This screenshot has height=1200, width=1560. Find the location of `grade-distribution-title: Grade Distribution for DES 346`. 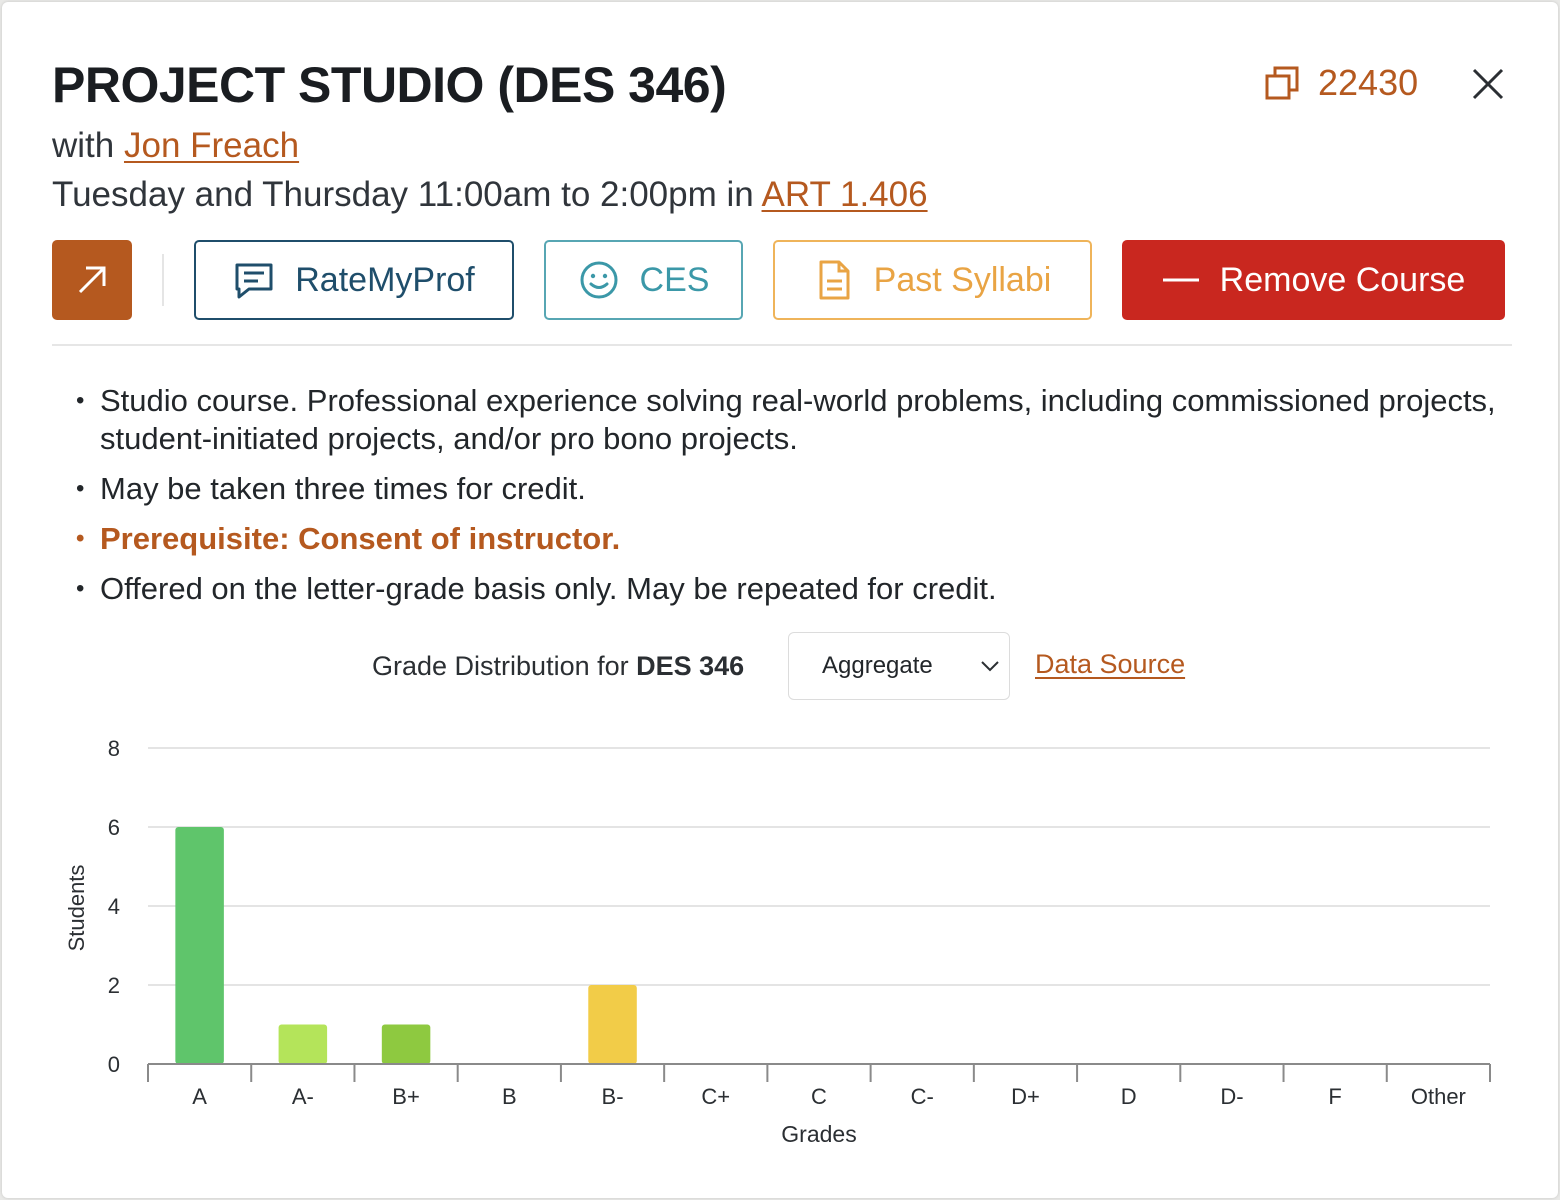

grade-distribution-title: Grade Distribution for DES 346 is located at coordinates (558, 666).